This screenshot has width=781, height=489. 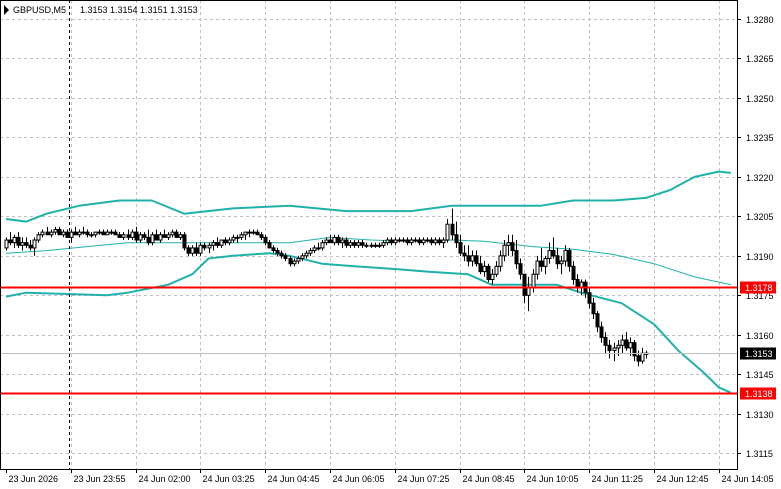 I want to click on x-tick-label: 24 Jun 03:25, so click(x=229, y=479).